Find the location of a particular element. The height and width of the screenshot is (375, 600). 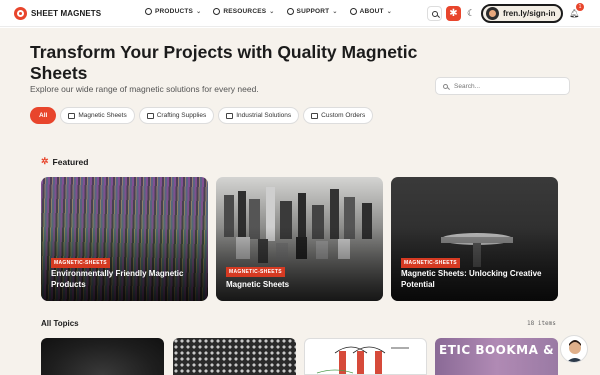

chip-label: Crafting Supplies is located at coordinates (181, 115).